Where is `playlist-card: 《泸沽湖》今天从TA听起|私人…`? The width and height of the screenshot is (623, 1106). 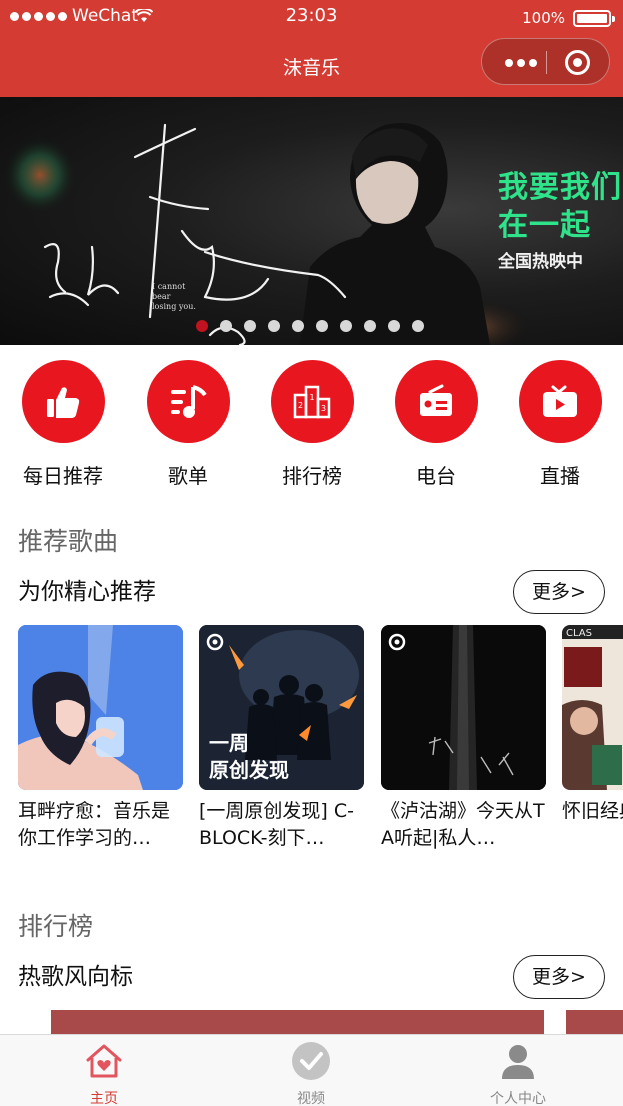 playlist-card: 《泸沽湖》今天从TA听起|私人… is located at coordinates (463, 738).